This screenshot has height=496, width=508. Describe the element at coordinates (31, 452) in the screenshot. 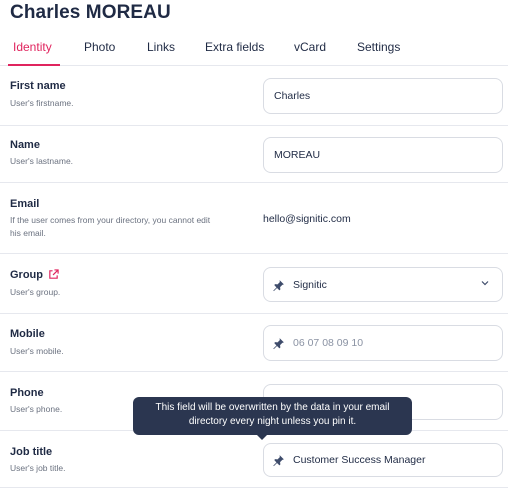

I see `job-title-label: Job title` at that location.